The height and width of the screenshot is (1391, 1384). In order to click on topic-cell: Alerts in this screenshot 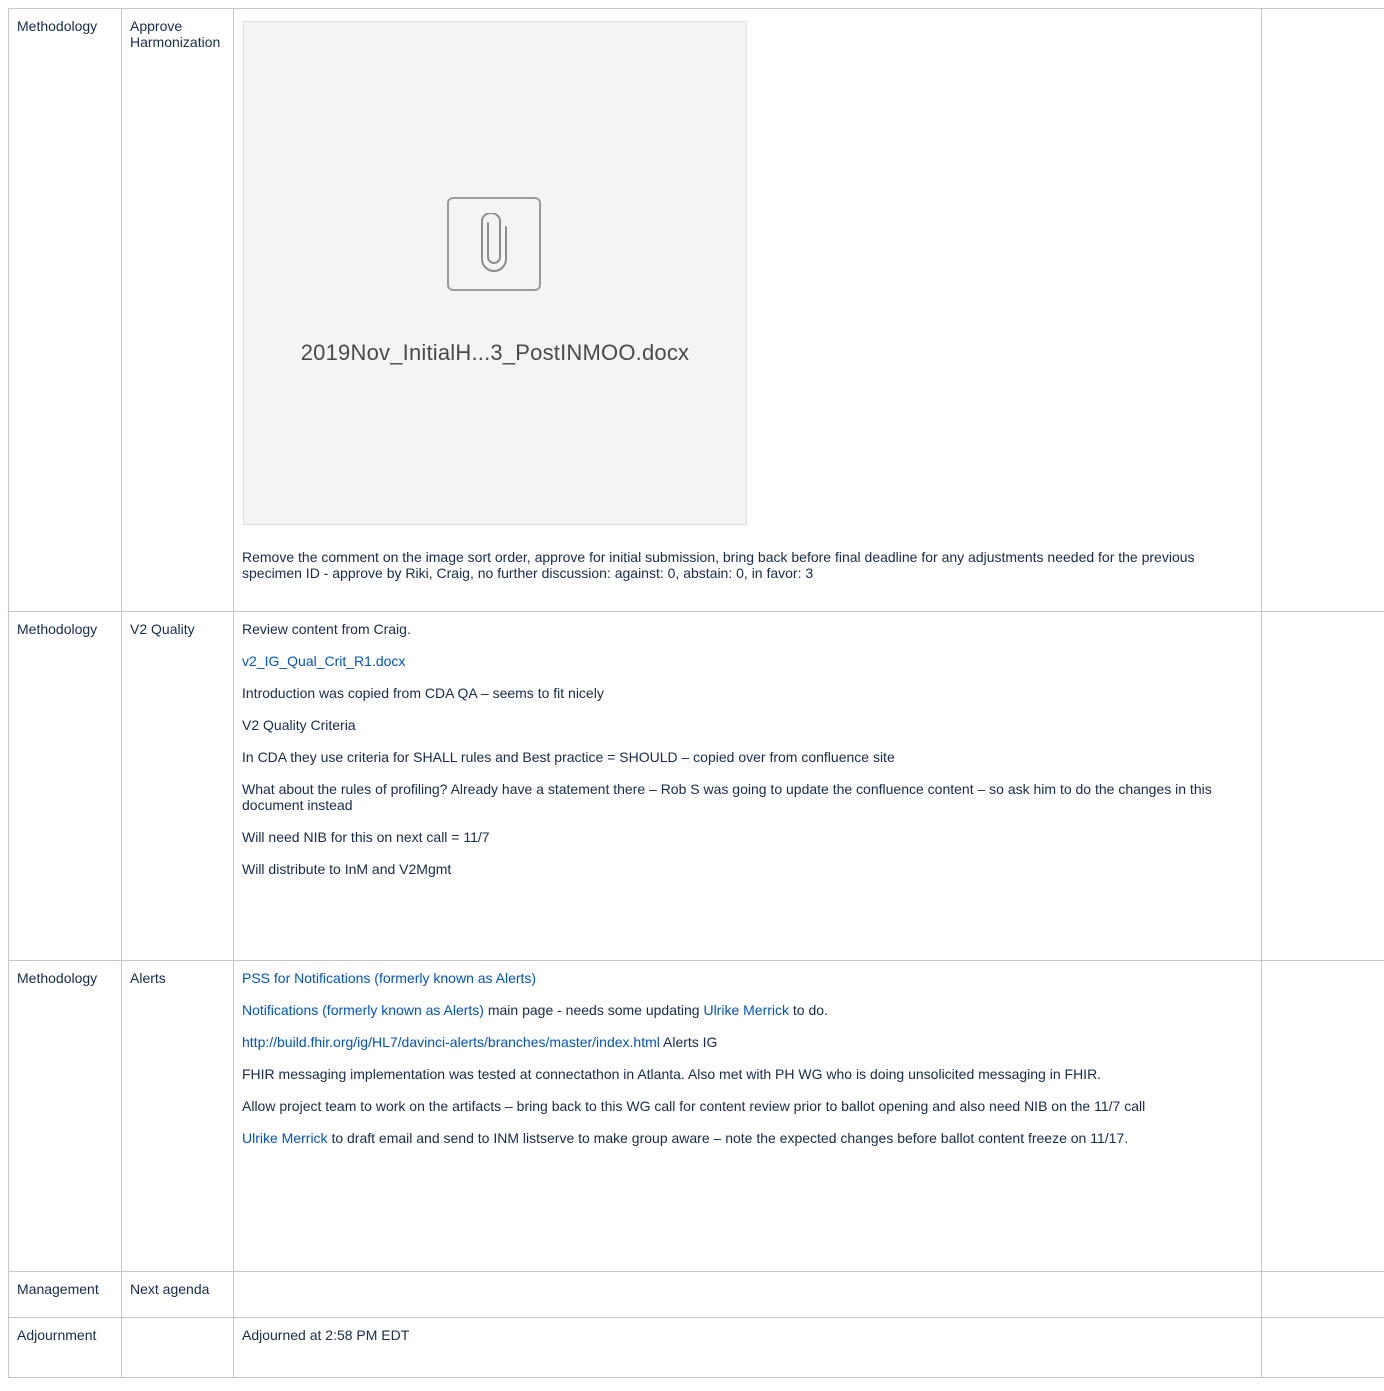, I will do `click(177, 1116)`.